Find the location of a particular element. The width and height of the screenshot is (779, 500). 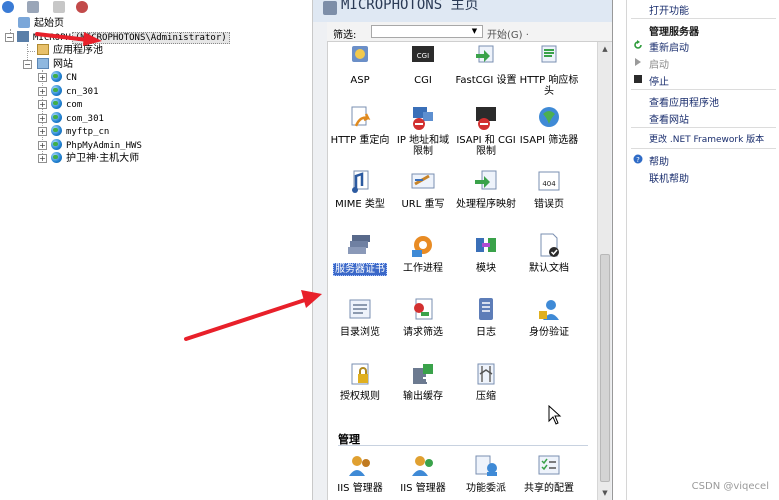

default-doc-icon is located at coordinates (549, 246).